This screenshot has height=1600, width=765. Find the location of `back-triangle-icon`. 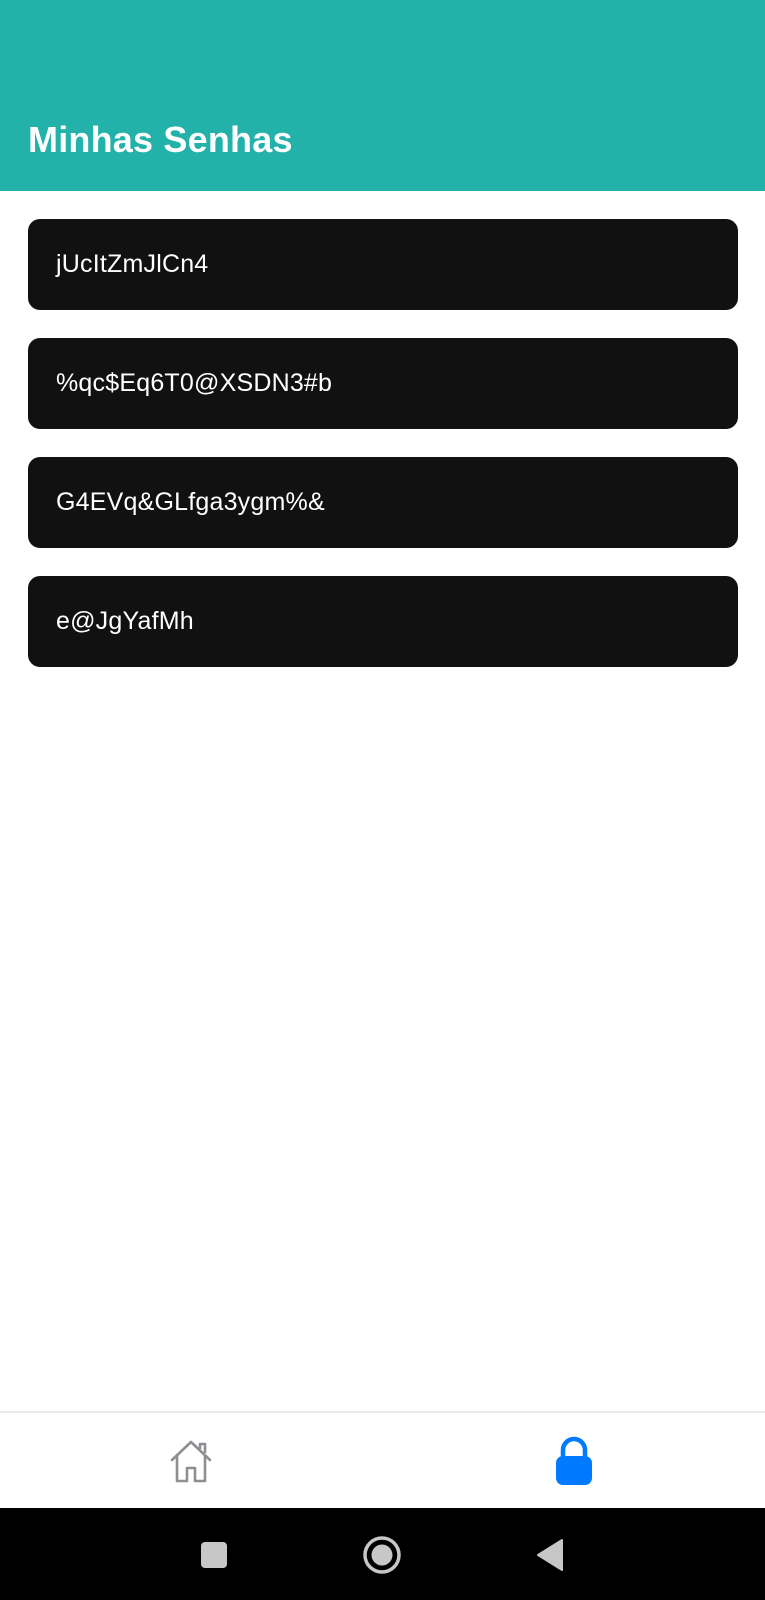

back-triangle-icon is located at coordinates (550, 1555).